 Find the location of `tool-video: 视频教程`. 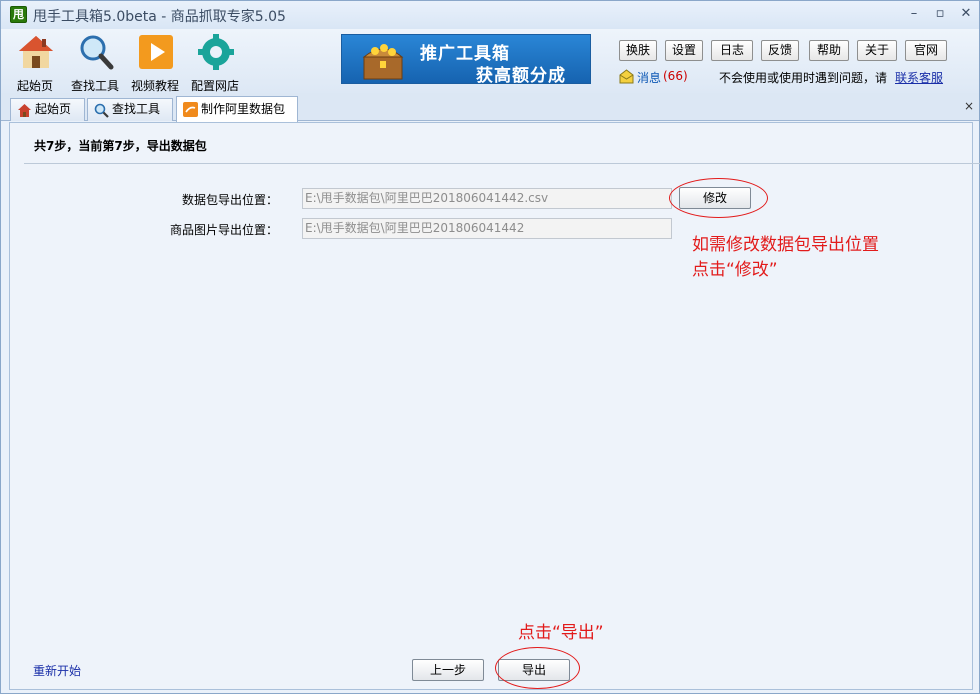

tool-video: 视频教程 is located at coordinates (155, 63).